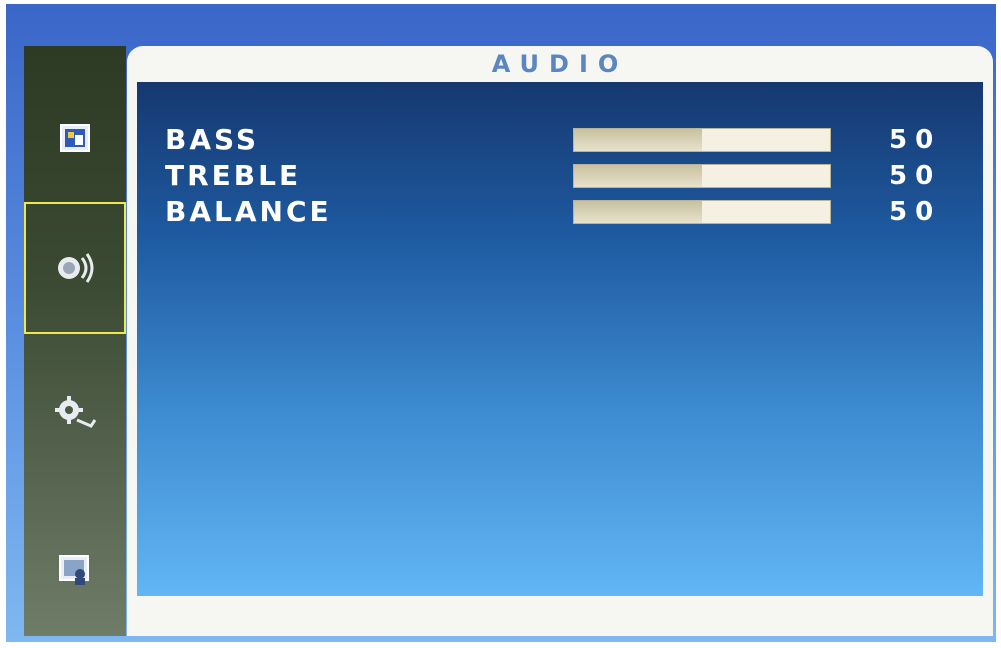  What do you see at coordinates (560, 212) in the screenshot?
I see `setting-row-balance: BALANCE 50` at bounding box center [560, 212].